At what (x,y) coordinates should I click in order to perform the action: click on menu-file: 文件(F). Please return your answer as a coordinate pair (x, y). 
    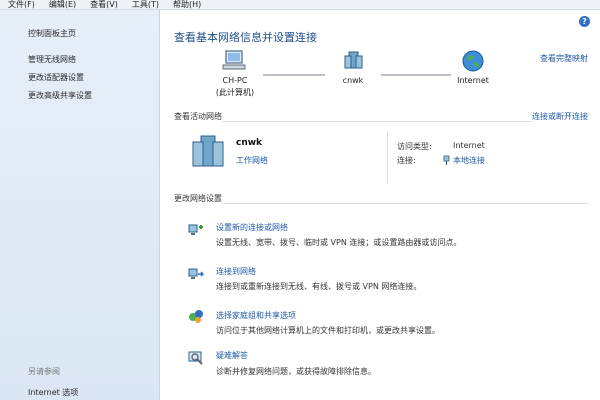
    Looking at the image, I should click on (20, 5).